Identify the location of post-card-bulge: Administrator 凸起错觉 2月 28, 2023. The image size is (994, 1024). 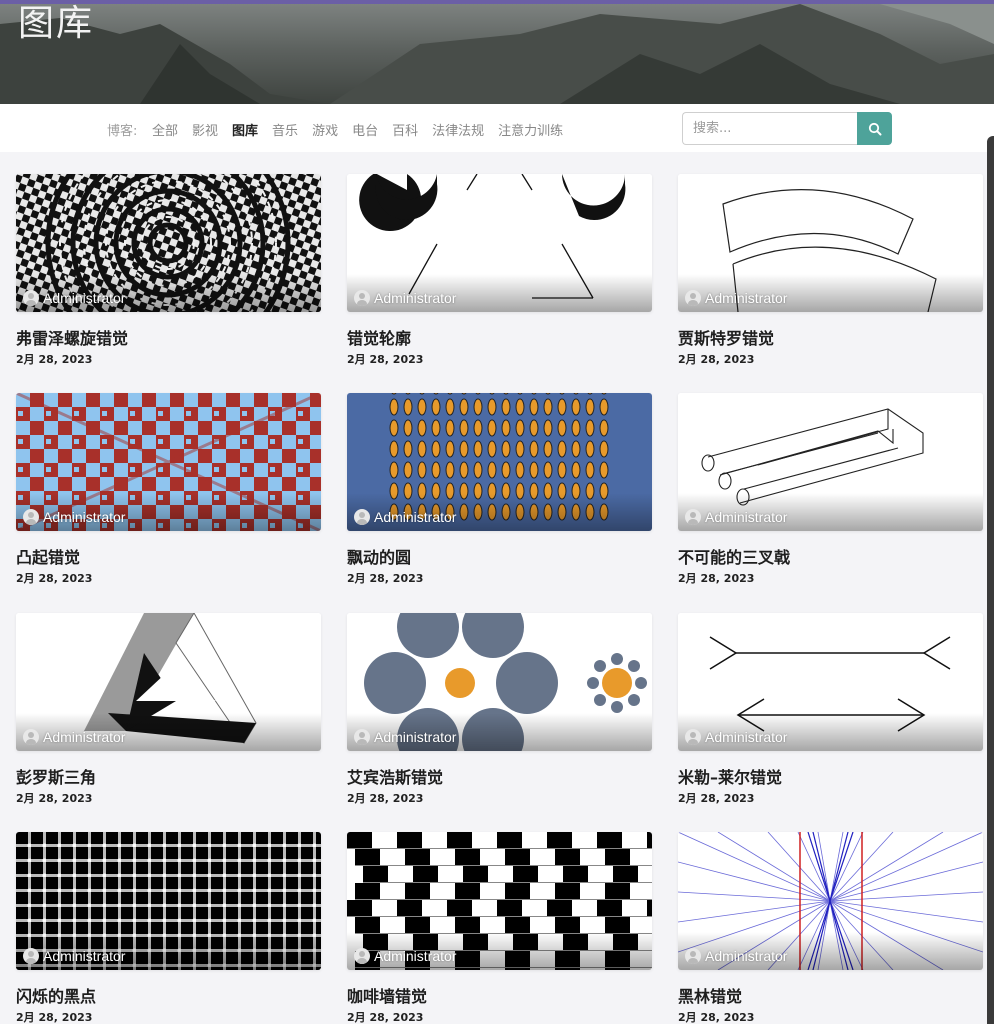
(168, 489).